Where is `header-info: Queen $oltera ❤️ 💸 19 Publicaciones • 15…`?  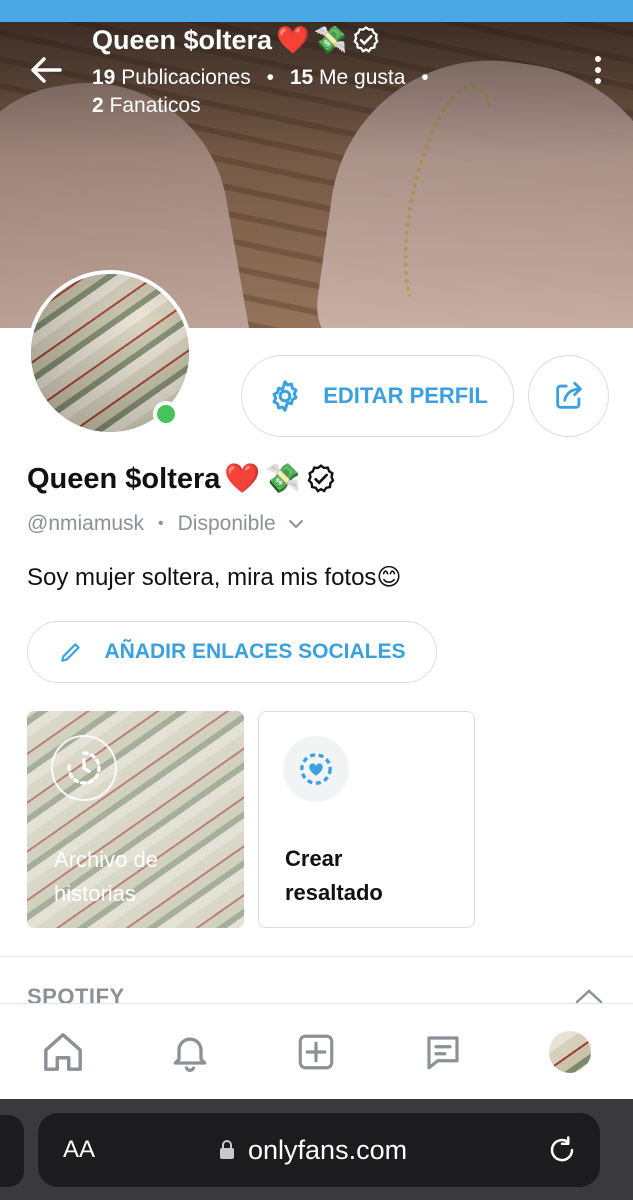 header-info: Queen $oltera ❤️ 💸 19 Publicaciones • 15… is located at coordinates (265, 72).